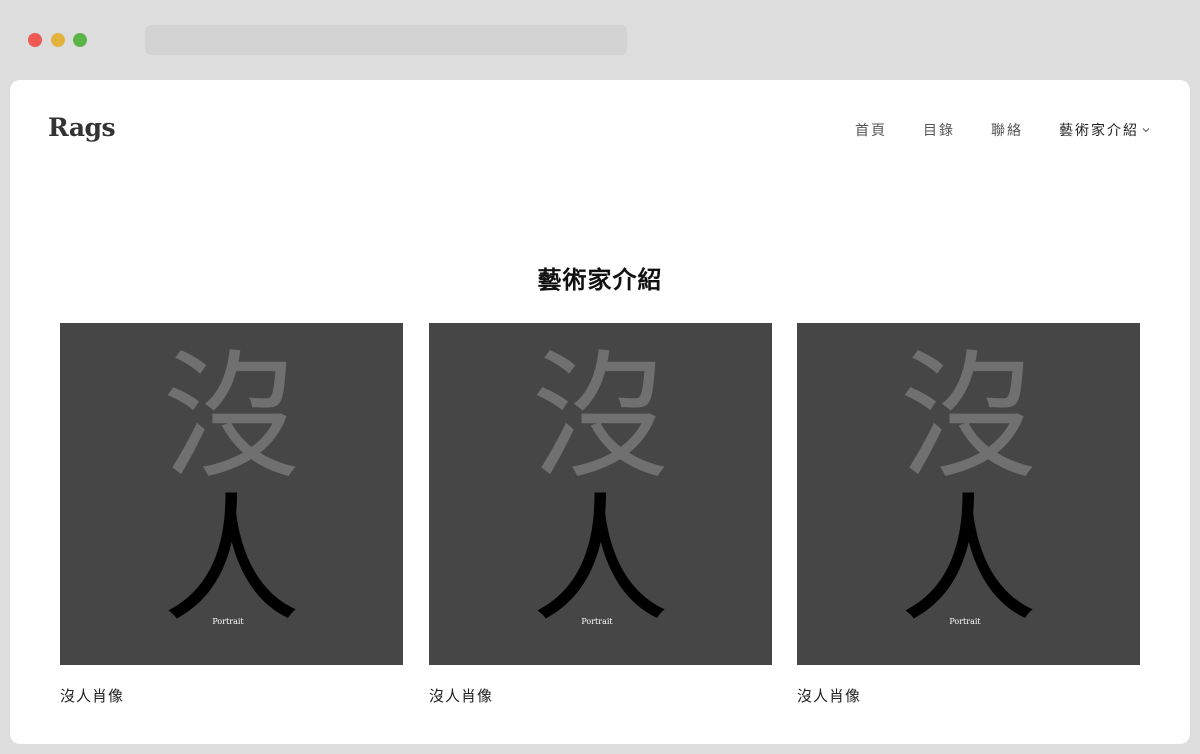 Image resolution: width=1200 pixels, height=754 pixels. I want to click on nav-item-contact: 聯絡, so click(1007, 130).